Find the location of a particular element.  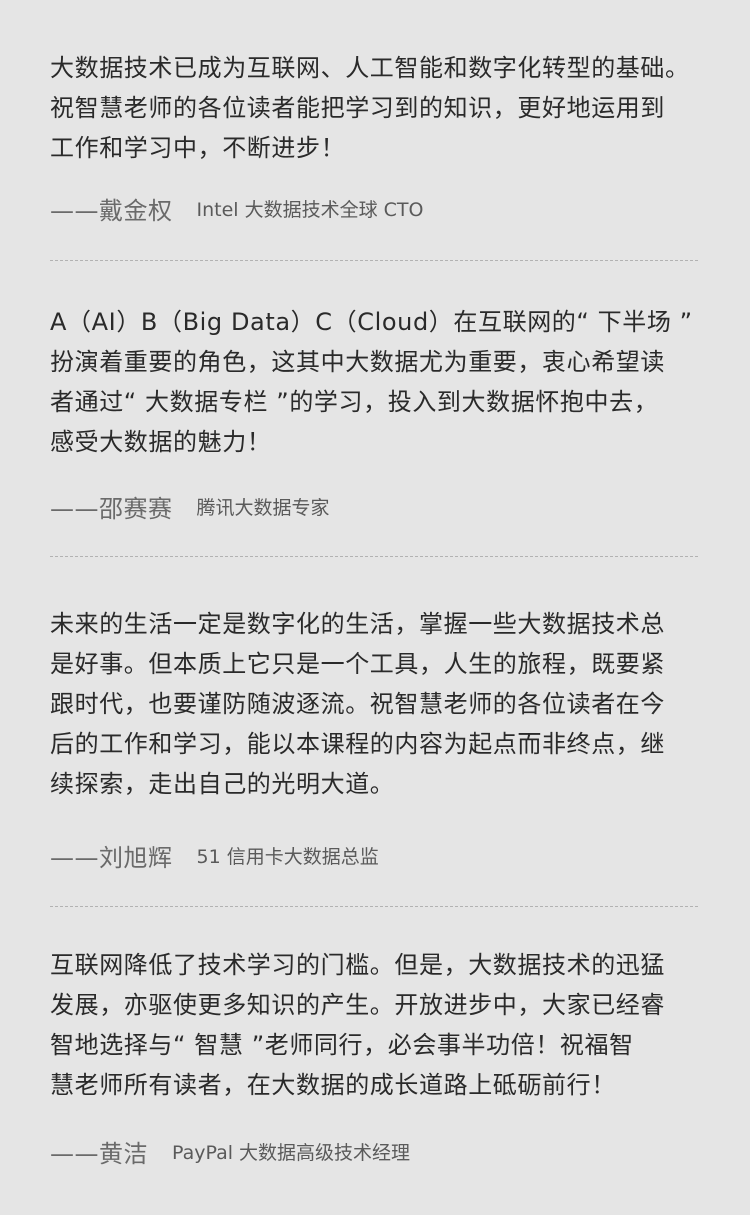

quote-line: 发展，亦驱使更多知识的产生。开放进步中，大家已经睿 is located at coordinates (357, 1005).